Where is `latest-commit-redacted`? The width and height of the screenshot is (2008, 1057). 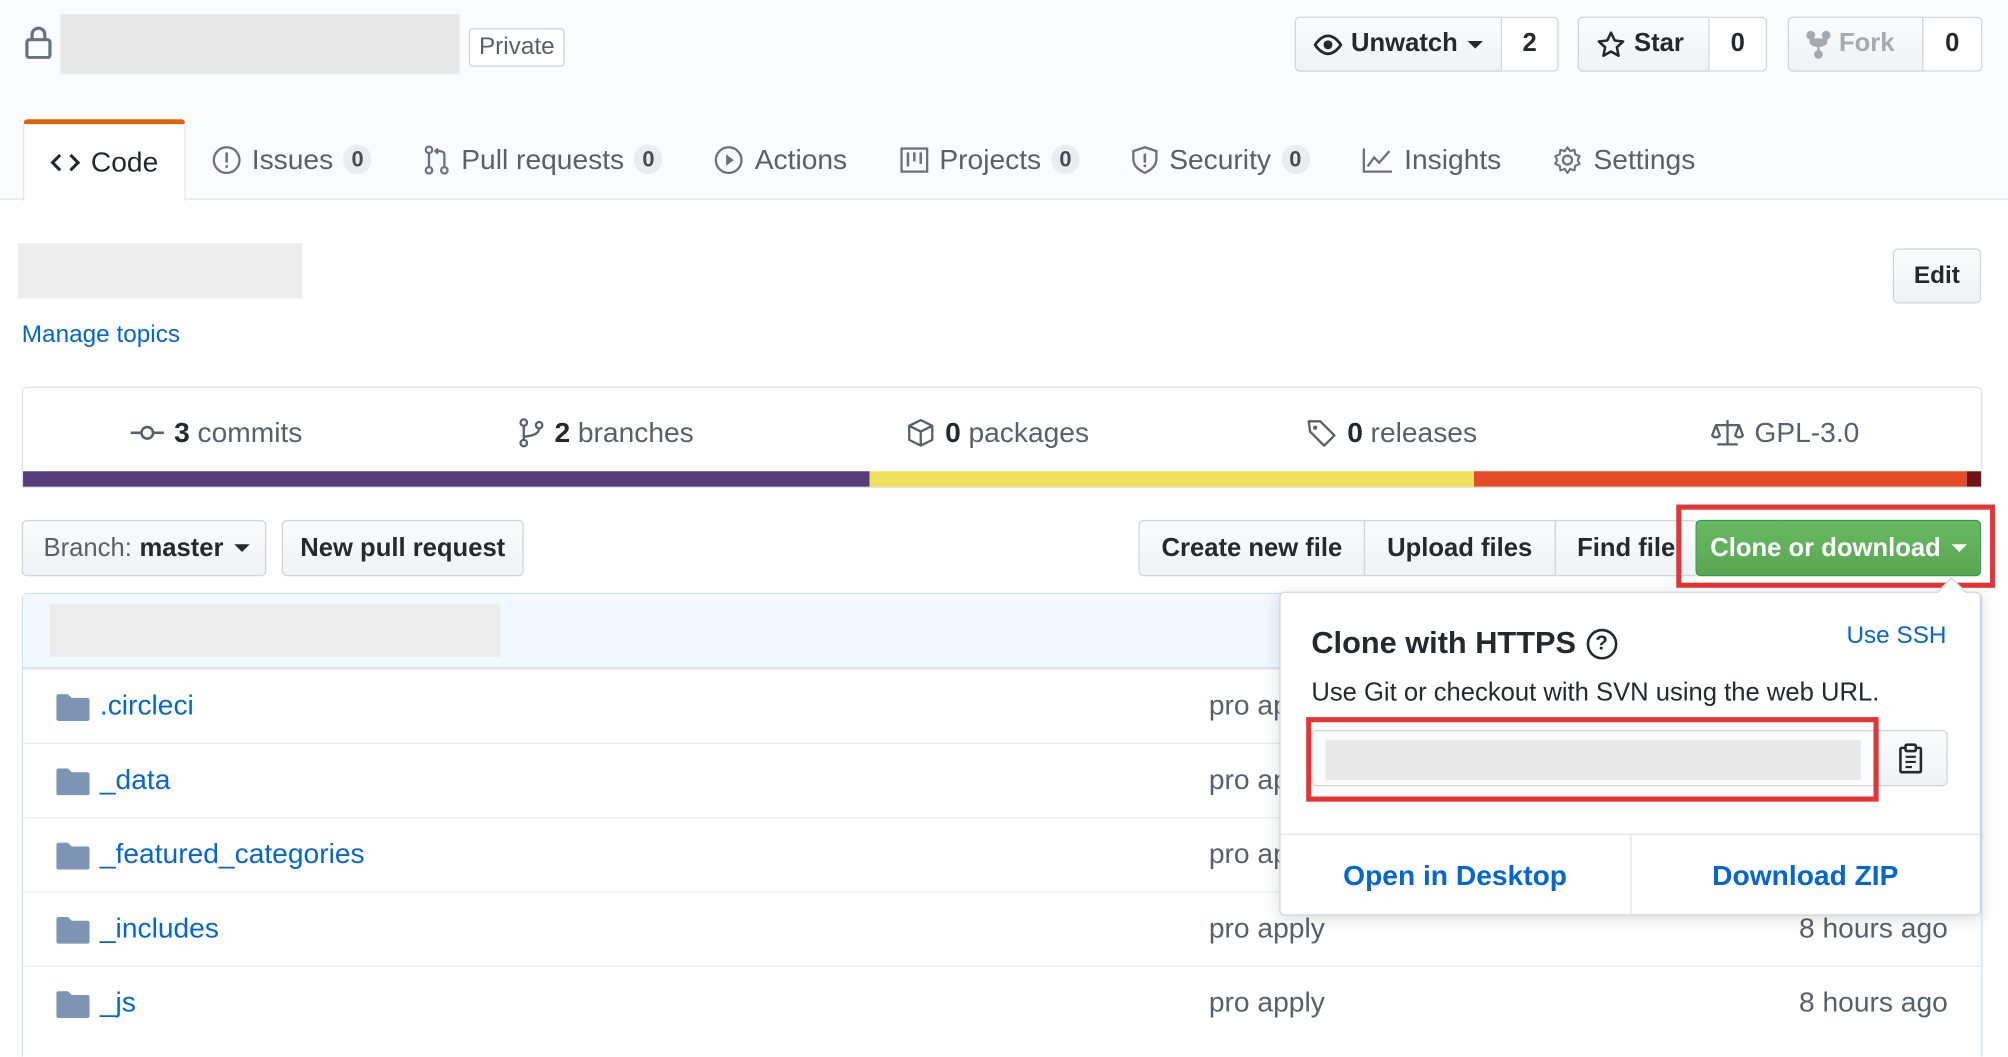
latest-commit-redacted is located at coordinates (275, 630).